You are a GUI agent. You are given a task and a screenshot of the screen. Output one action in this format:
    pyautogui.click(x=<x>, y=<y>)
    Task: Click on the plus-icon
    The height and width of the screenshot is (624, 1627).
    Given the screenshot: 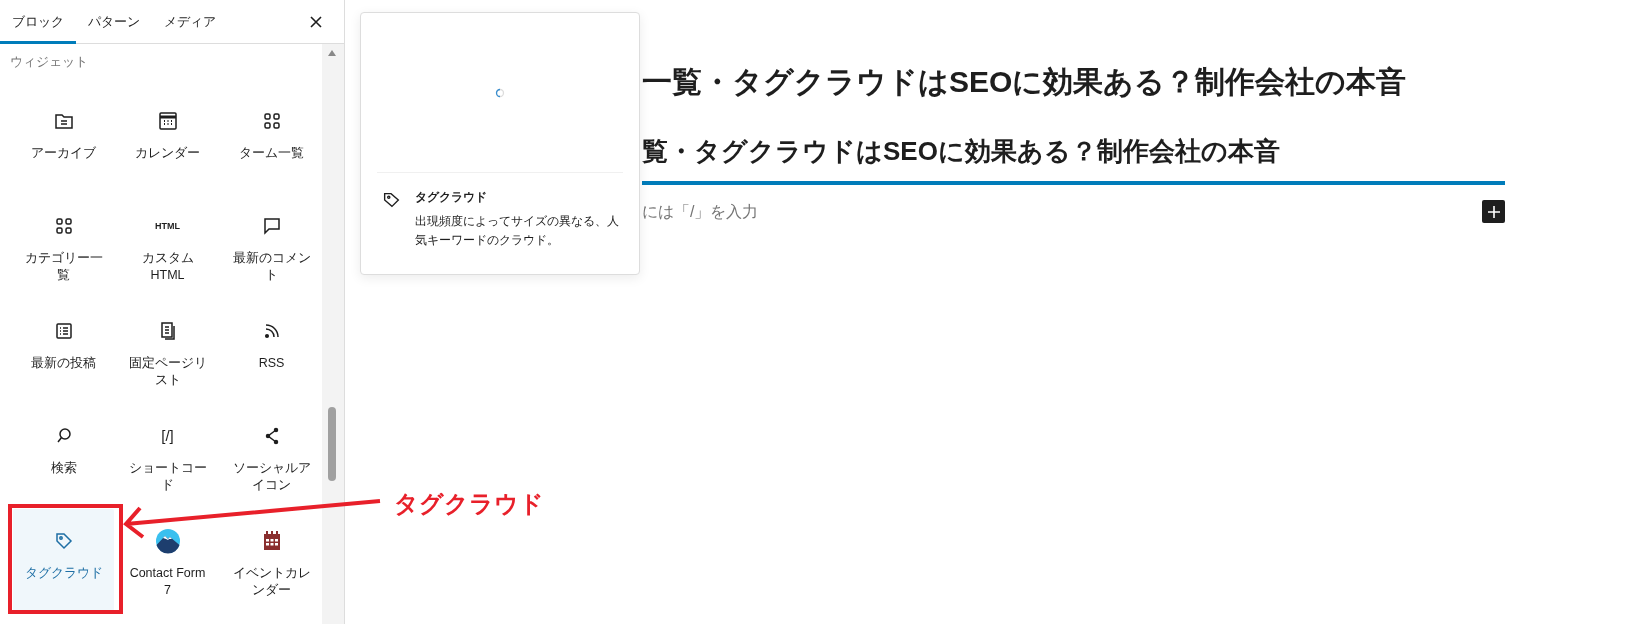 What is the action you would take?
    pyautogui.click(x=1493, y=211)
    